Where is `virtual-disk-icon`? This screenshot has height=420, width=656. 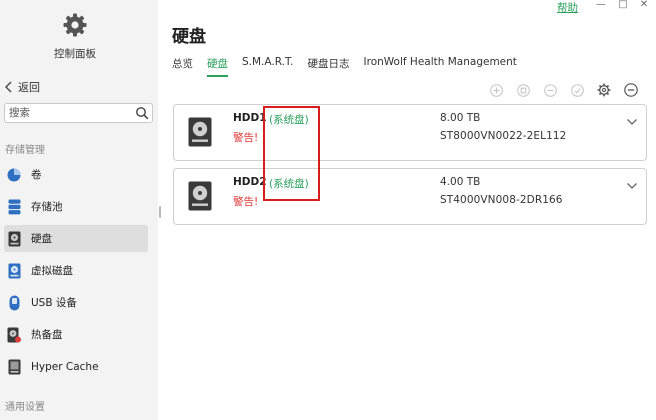
virtual-disk-icon is located at coordinates (14, 271).